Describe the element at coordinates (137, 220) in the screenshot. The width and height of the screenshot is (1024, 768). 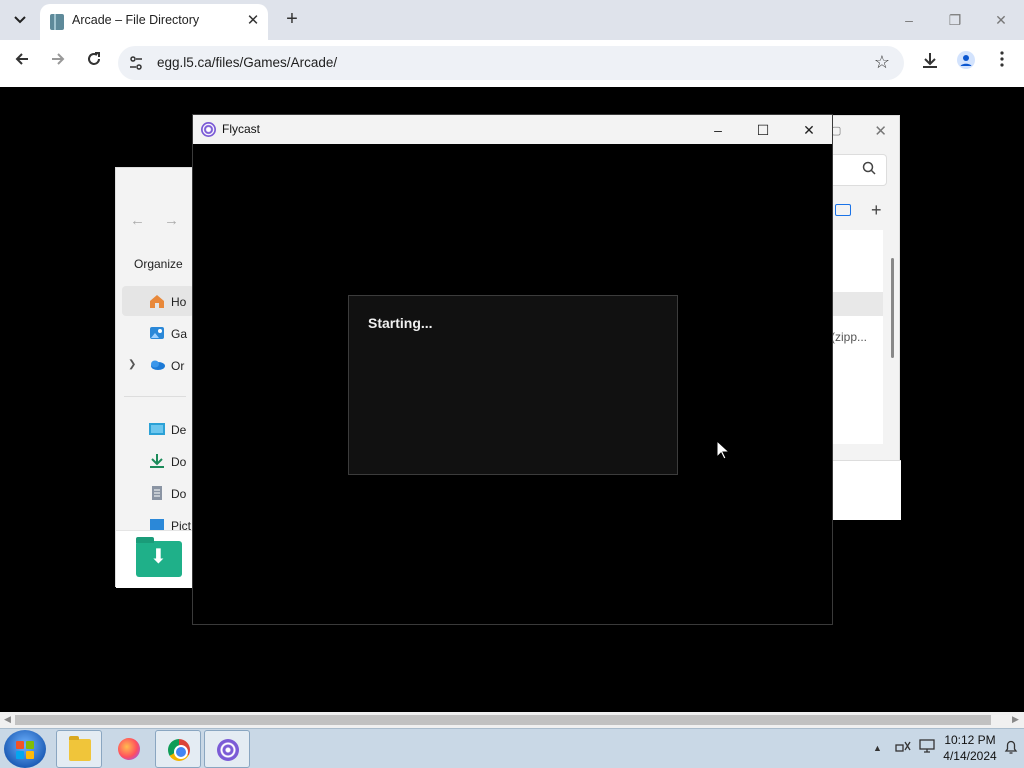
I see `explorer-back-icon: ←` at that location.